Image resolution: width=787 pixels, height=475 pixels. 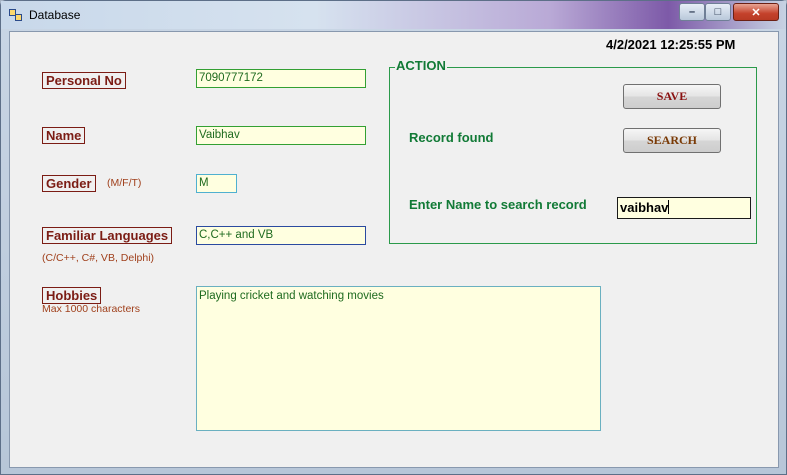 What do you see at coordinates (421, 65) in the screenshot?
I see `action-group-title: ACTION` at bounding box center [421, 65].